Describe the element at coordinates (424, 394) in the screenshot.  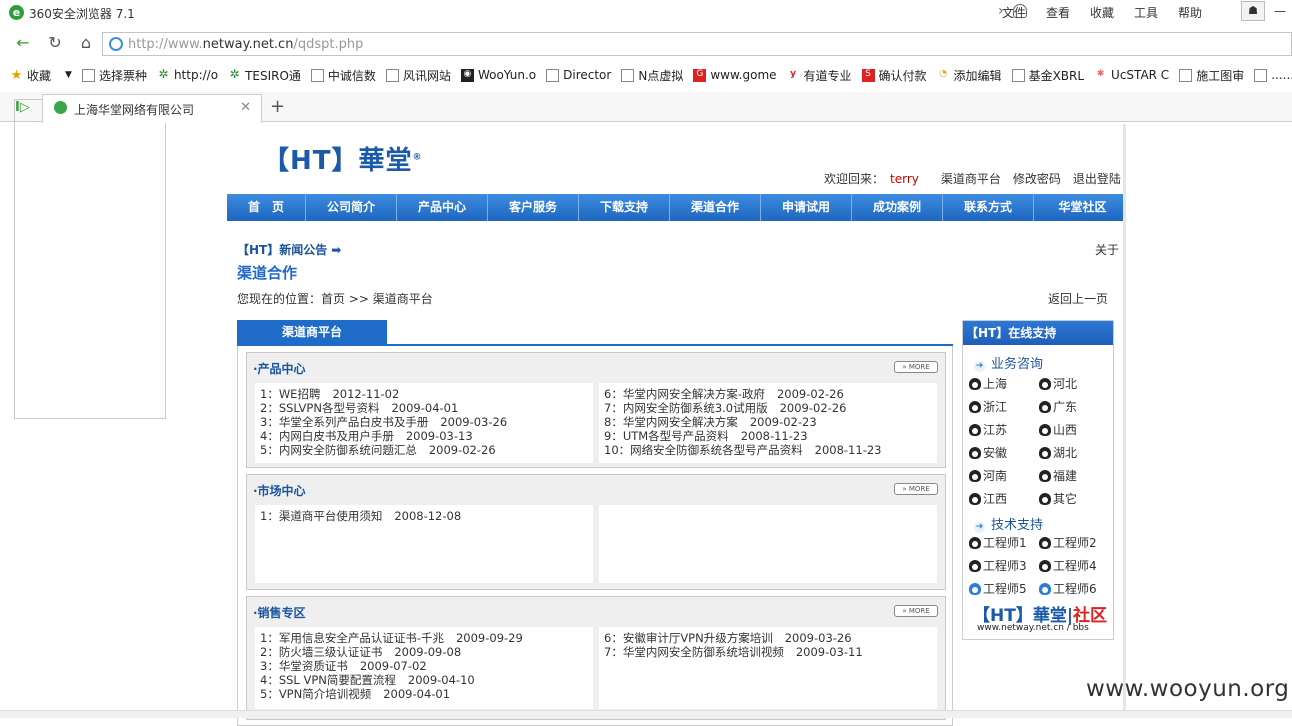
I see `list-item: 1：WE招聘 2012-11-02` at that location.